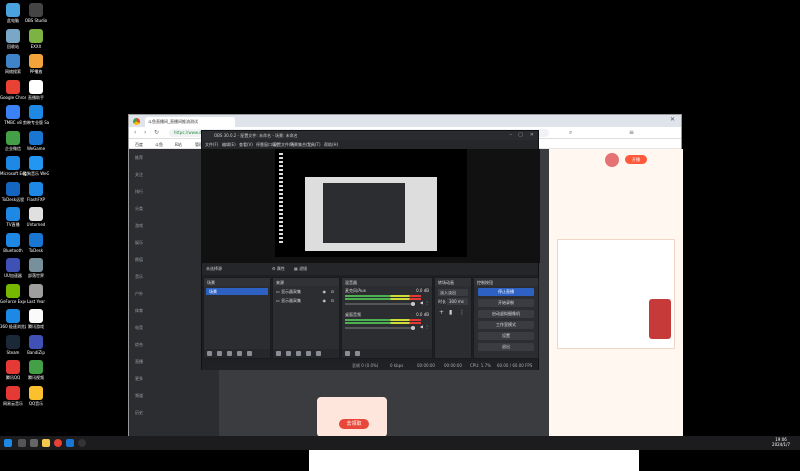 The image size is (800, 471). Describe the element at coordinates (139, 145) in the screenshot. I see `bookmark-item: 百度` at that location.